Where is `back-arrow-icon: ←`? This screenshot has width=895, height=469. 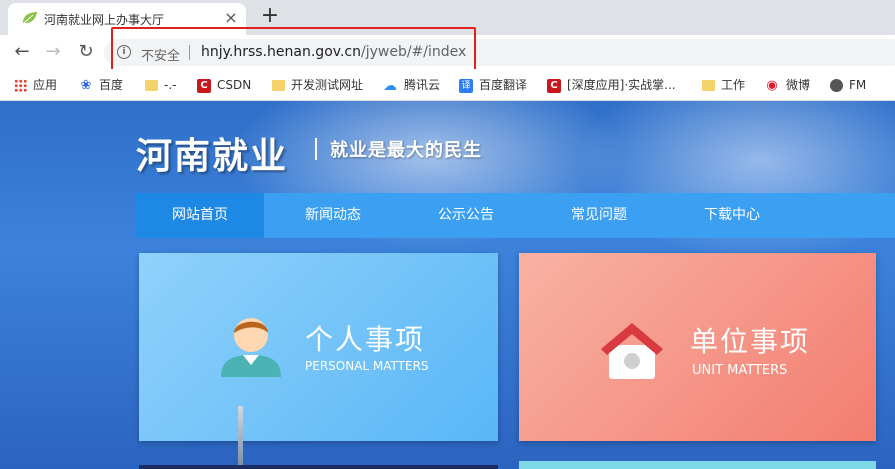
back-arrow-icon: ← is located at coordinates (22, 52).